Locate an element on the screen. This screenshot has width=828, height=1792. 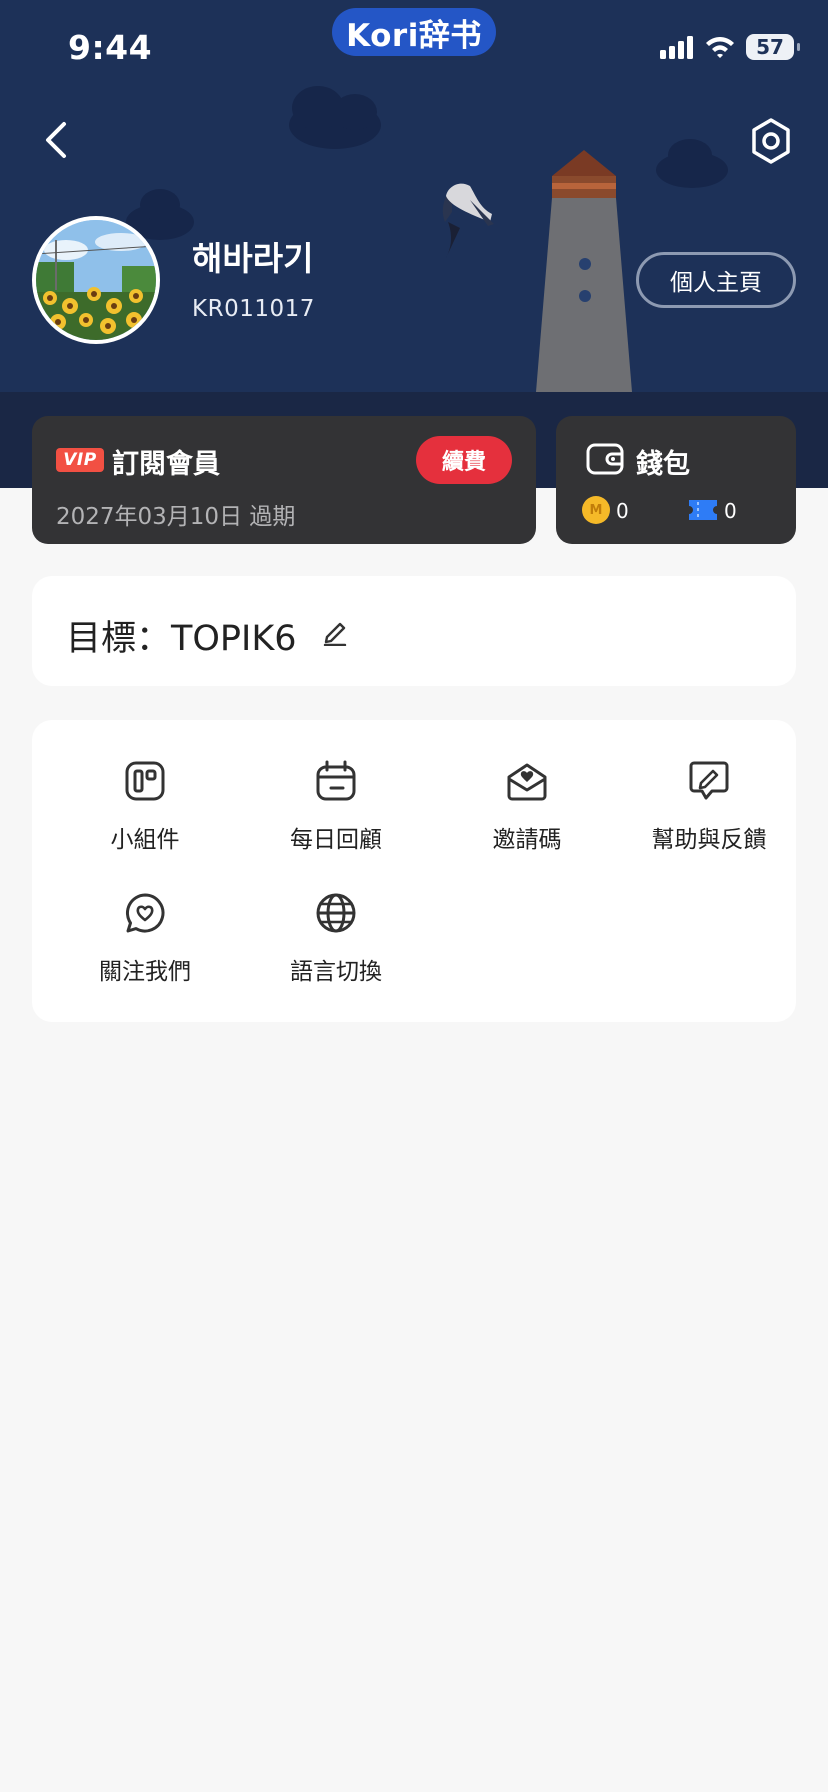
username: 해바라기 is located at coordinates (253, 258).